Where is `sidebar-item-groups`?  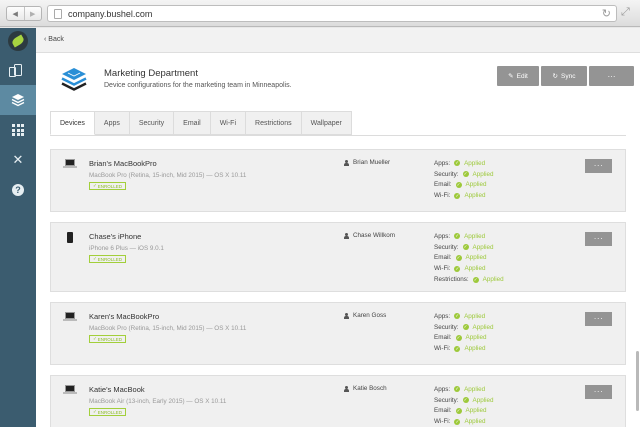 sidebar-item-groups is located at coordinates (18, 100).